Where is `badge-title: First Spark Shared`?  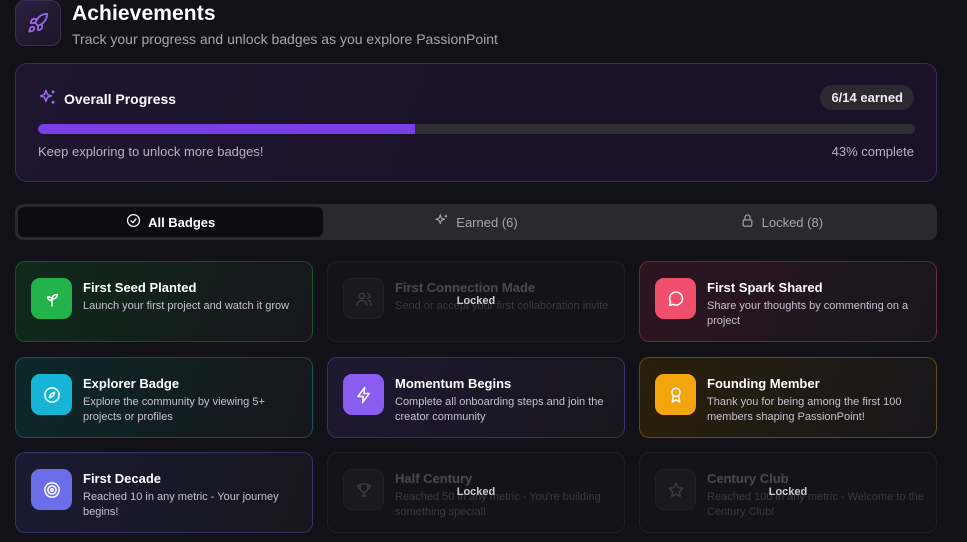
badge-title: First Spark Shared is located at coordinates (765, 287).